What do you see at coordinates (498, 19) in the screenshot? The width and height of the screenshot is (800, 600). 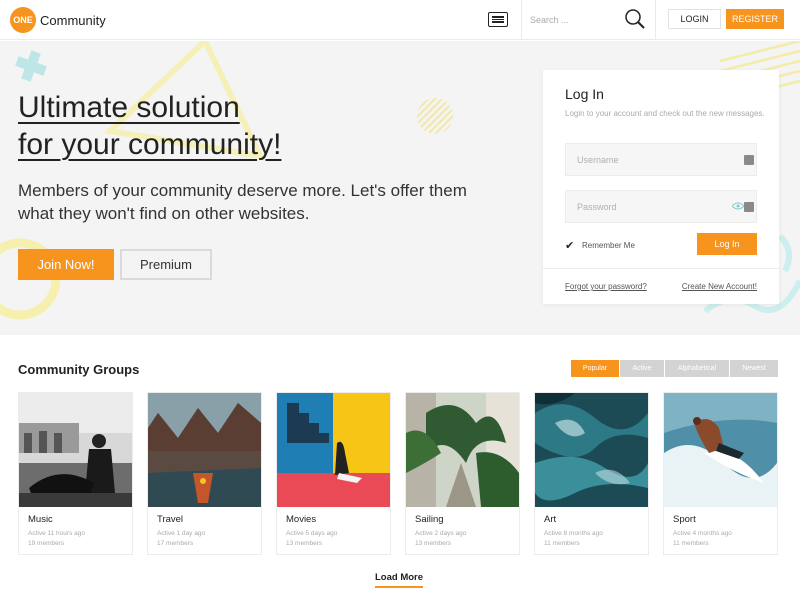 I see `hamburger-icon` at bounding box center [498, 19].